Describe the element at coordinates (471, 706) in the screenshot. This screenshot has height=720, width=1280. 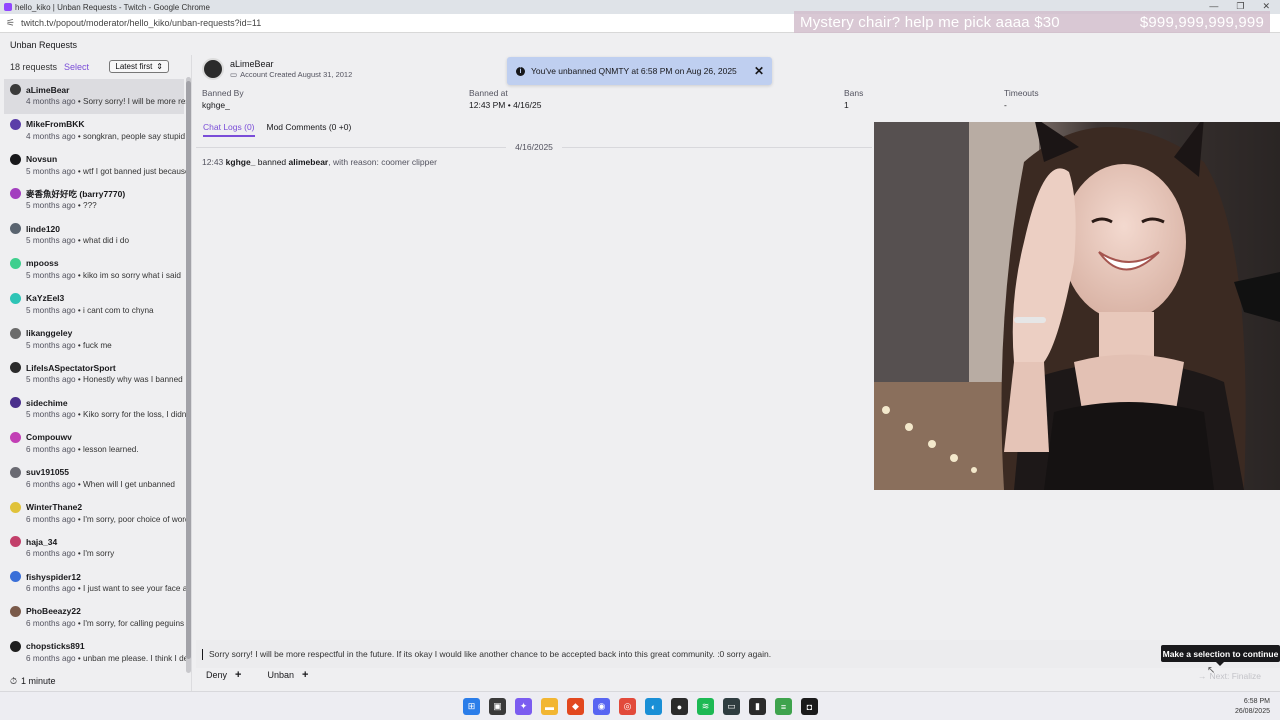
I see `start-icon: ⊞` at that location.